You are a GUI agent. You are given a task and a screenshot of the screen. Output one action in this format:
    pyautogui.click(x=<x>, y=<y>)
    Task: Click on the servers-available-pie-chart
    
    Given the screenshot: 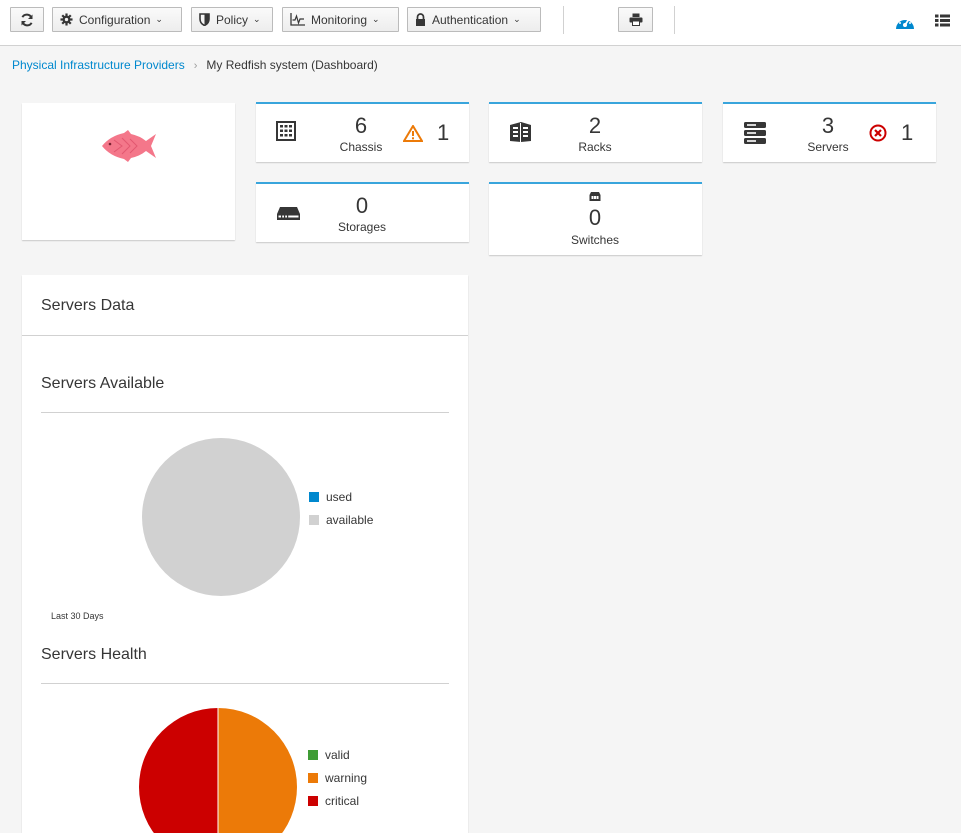 What is the action you would take?
    pyautogui.click(x=221, y=517)
    